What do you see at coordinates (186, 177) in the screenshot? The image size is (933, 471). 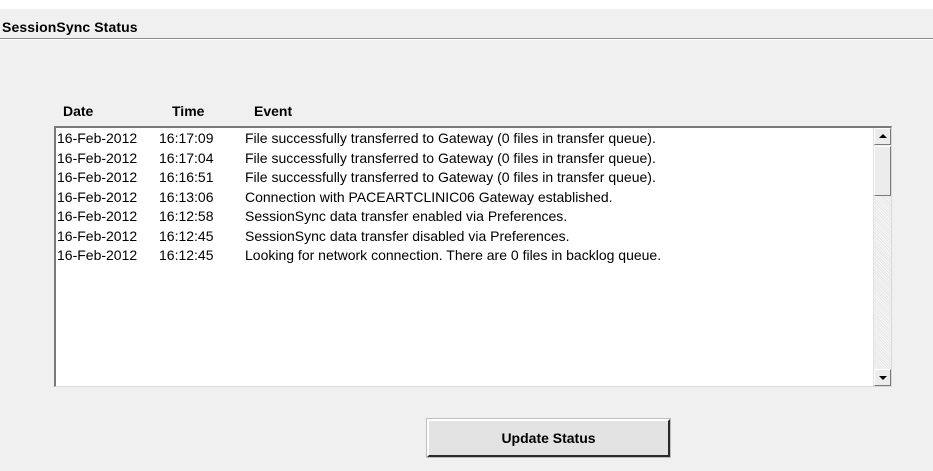 I see `row-time: 16:16:51` at bounding box center [186, 177].